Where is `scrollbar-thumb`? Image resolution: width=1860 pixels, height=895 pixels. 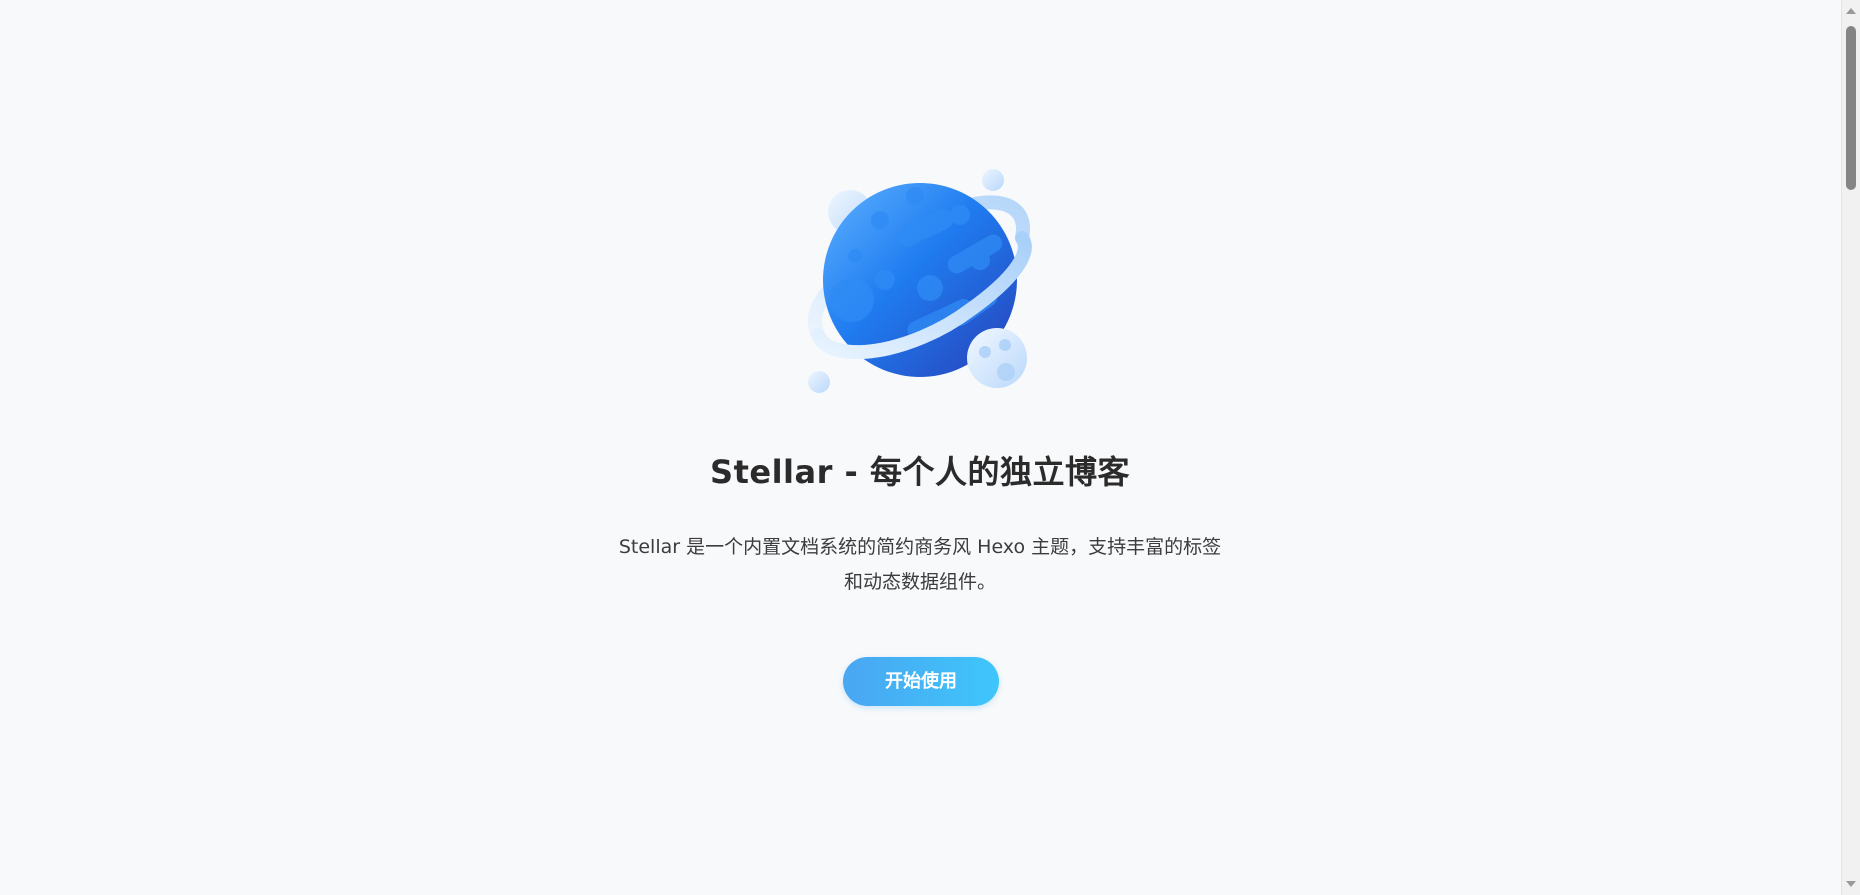 scrollbar-thumb is located at coordinates (1851, 108).